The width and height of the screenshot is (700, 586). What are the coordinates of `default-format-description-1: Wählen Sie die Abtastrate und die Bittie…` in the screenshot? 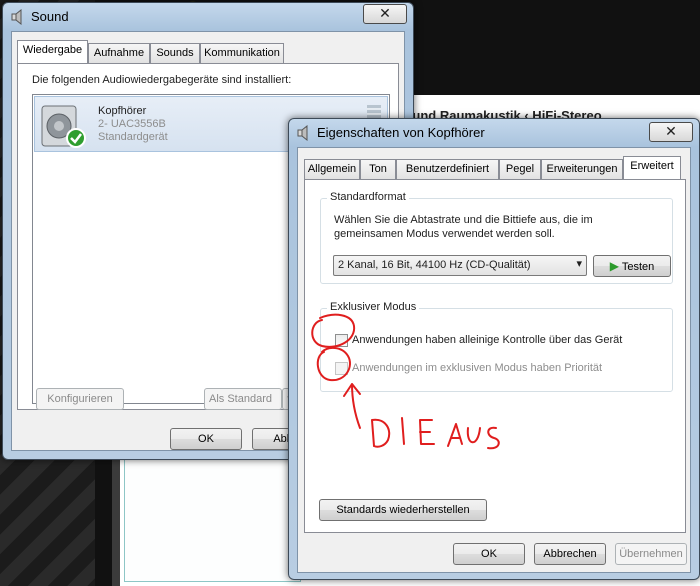 It's located at (463, 220).